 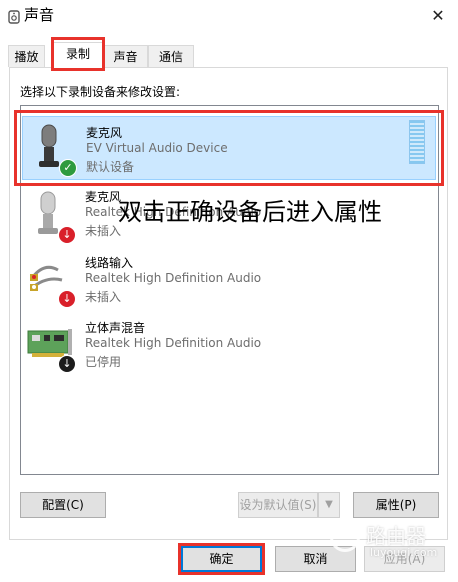 I want to click on device-name: 麦克风, so click(x=103, y=197).